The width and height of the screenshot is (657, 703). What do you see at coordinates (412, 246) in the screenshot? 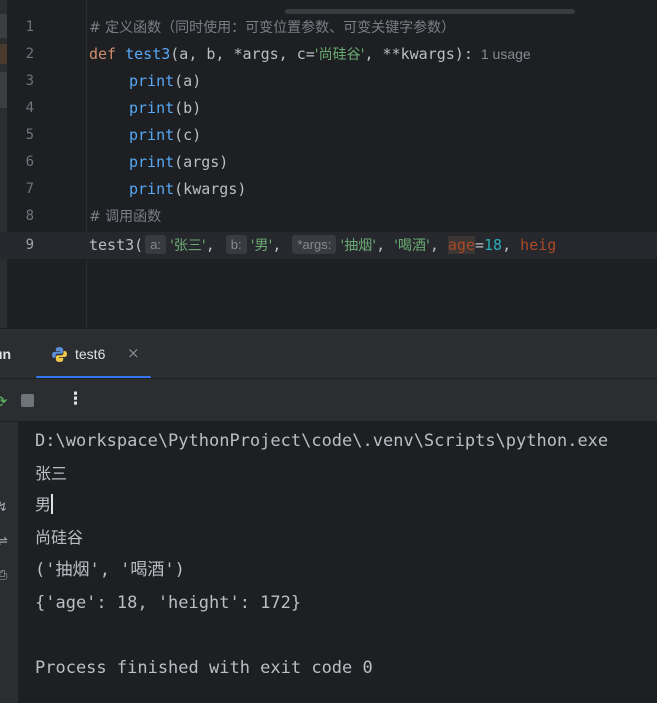
I see `arg-args-2: '喝酒'` at bounding box center [412, 246].